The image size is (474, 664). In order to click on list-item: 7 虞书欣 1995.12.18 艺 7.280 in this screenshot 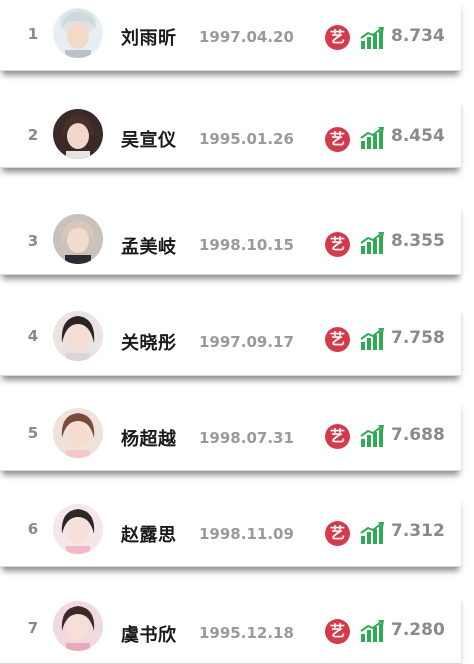, I will do `click(230, 628)`.